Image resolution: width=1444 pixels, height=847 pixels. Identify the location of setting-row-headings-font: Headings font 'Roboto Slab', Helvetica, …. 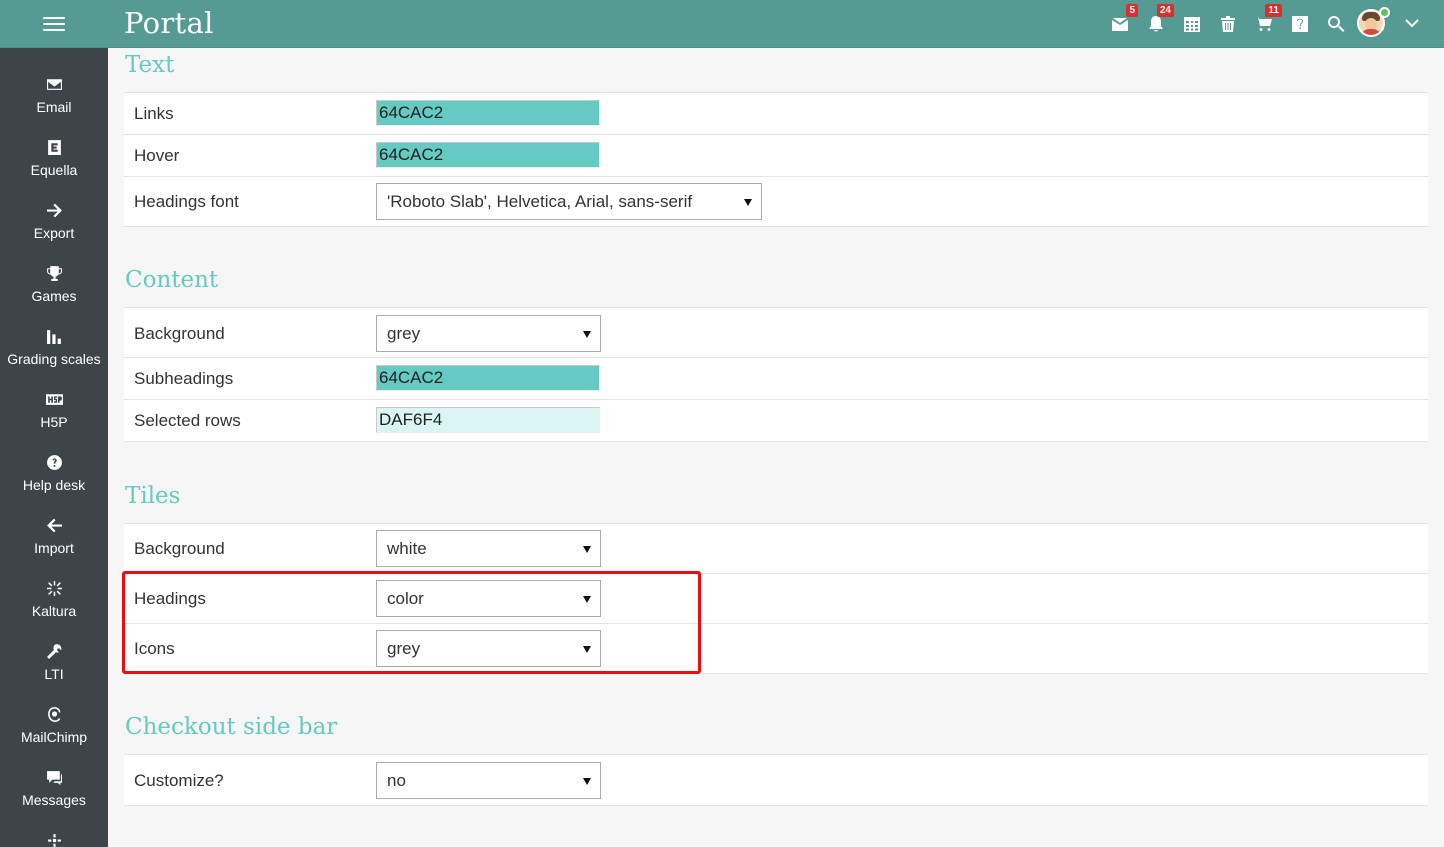
(776, 202).